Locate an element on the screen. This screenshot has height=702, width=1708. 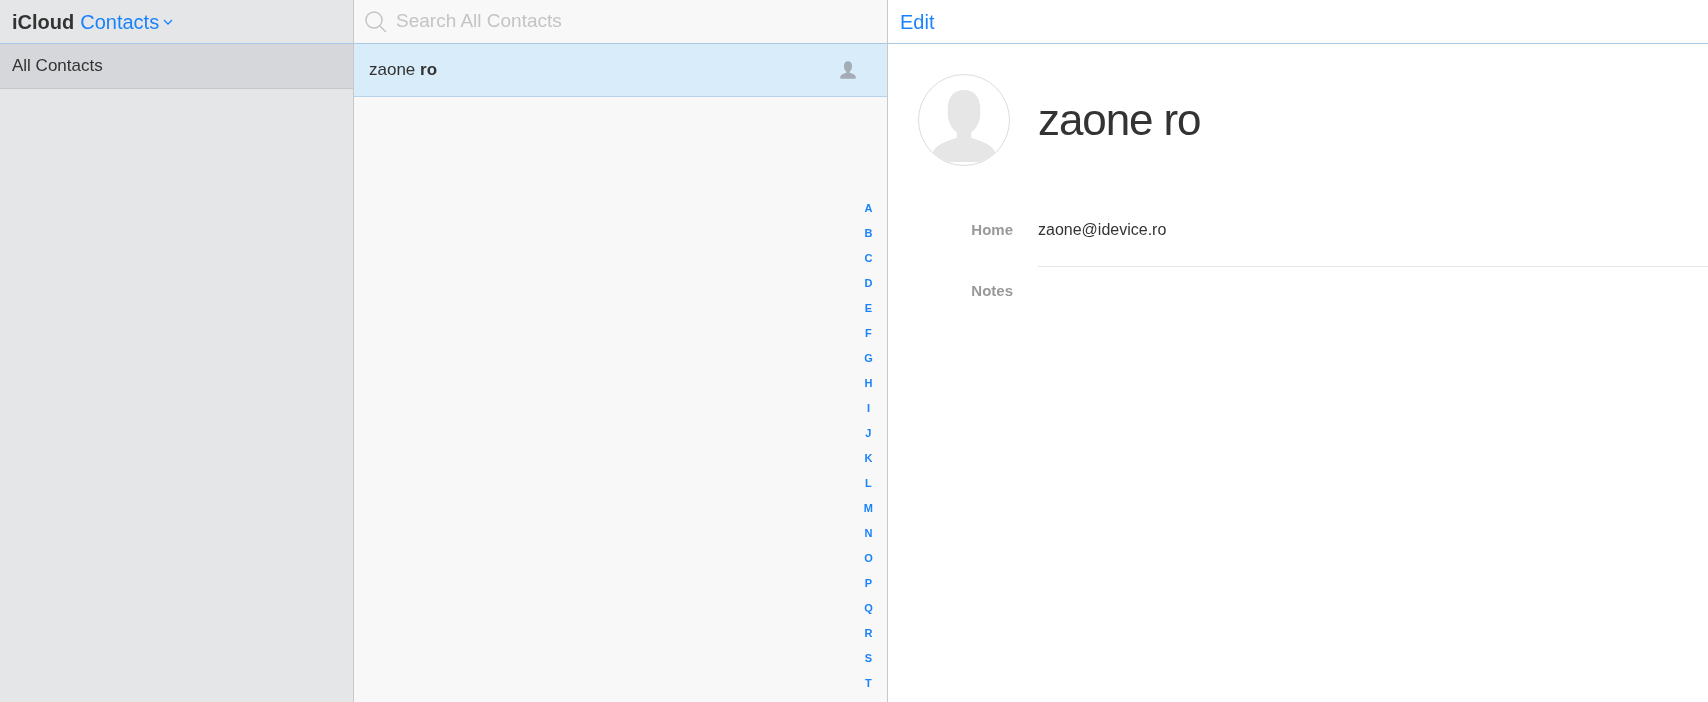
contact-name: zaone ro is located at coordinates (403, 70).